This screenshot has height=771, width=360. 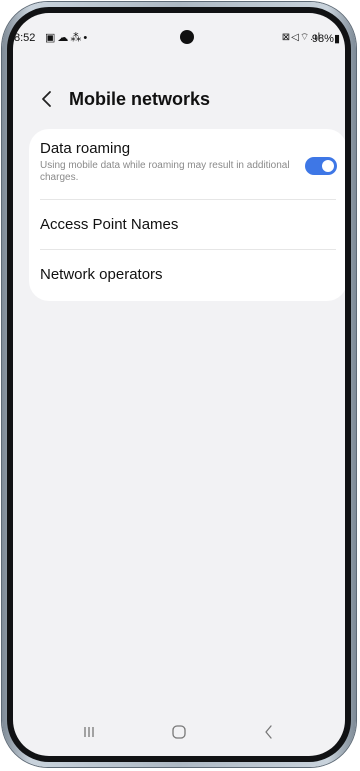 What do you see at coordinates (85, 148) in the screenshot?
I see `data-roaming-label: Data roaming` at bounding box center [85, 148].